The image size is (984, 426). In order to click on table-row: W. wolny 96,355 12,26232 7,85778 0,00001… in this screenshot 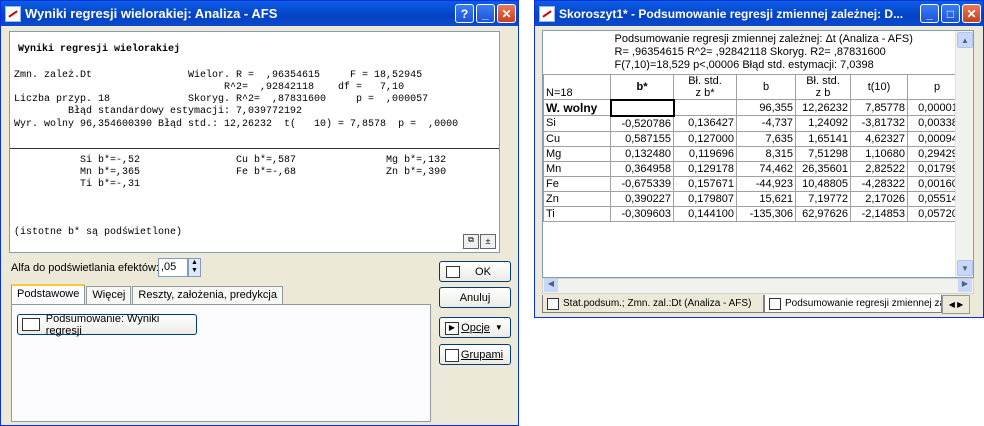, I will do `click(755, 107)`.